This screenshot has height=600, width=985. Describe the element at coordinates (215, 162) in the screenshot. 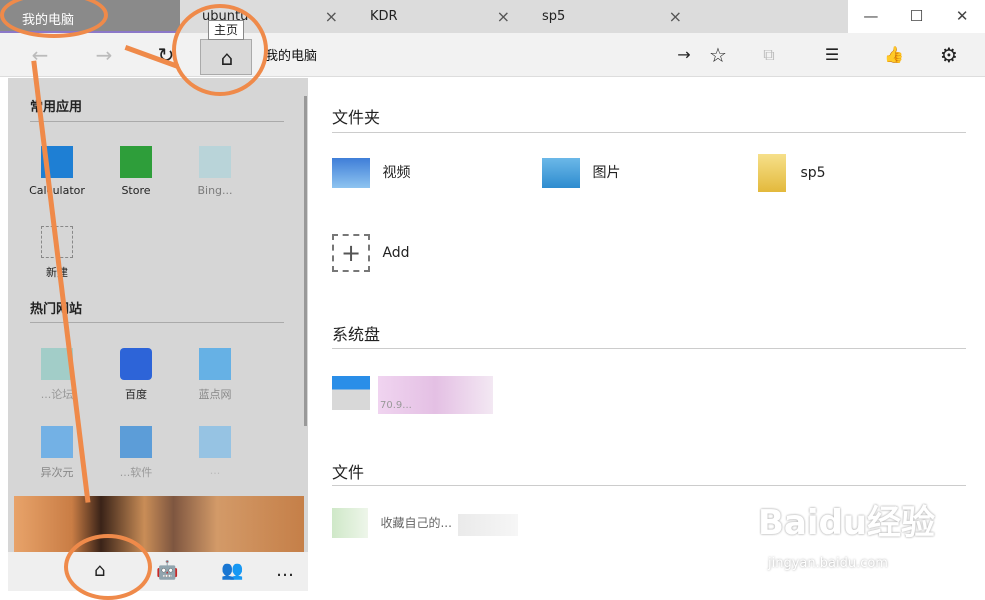

I see `bing-icon` at that location.